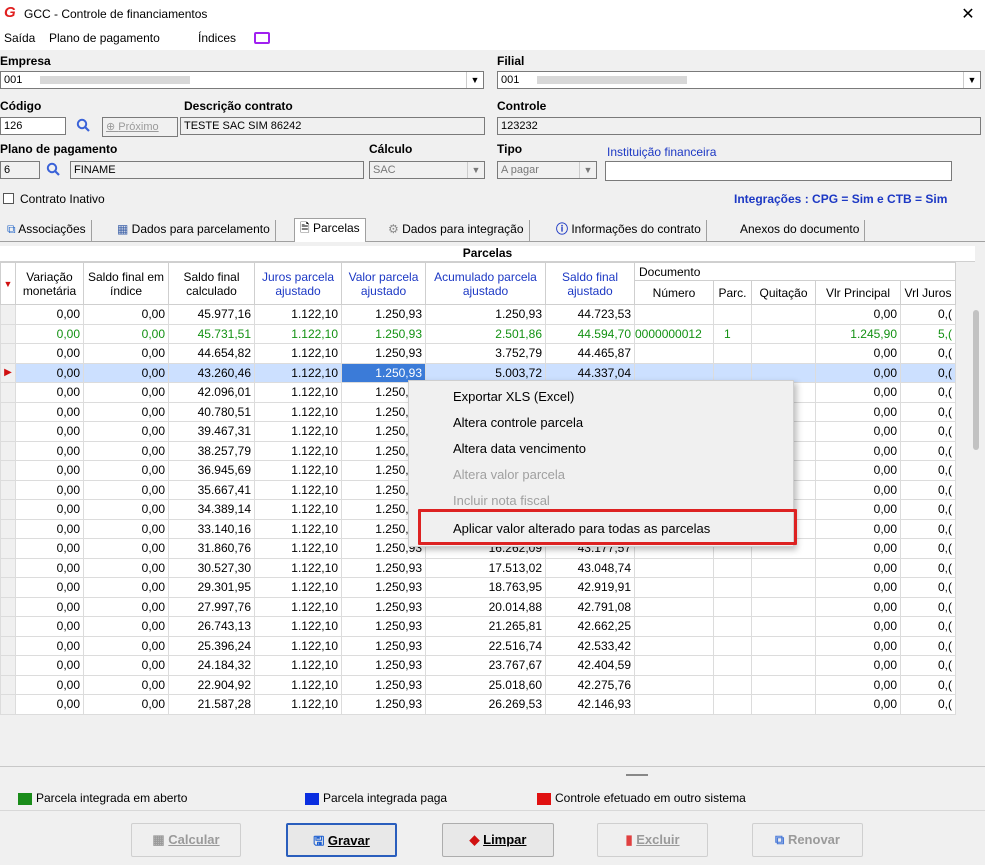 The image size is (985, 865). I want to click on table-cell: 40.780,51, so click(211, 411).